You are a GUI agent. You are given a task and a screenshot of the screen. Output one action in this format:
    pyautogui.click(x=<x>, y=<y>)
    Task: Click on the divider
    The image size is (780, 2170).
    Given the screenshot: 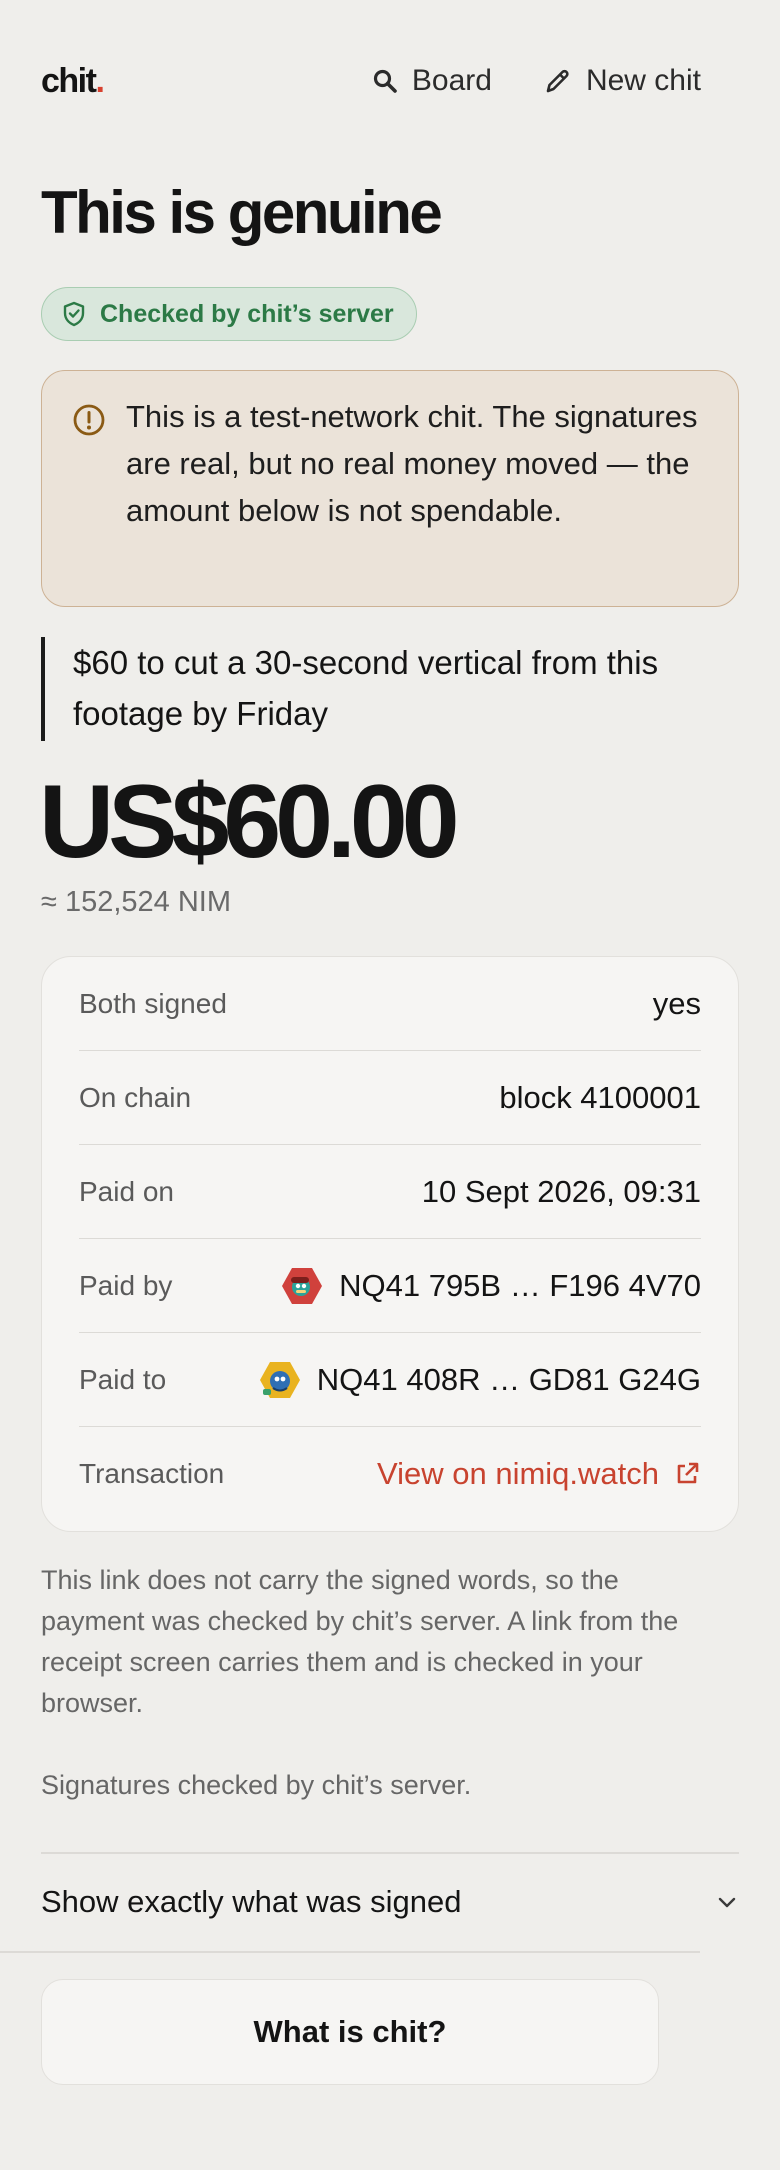 What is the action you would take?
    pyautogui.click(x=350, y=1952)
    